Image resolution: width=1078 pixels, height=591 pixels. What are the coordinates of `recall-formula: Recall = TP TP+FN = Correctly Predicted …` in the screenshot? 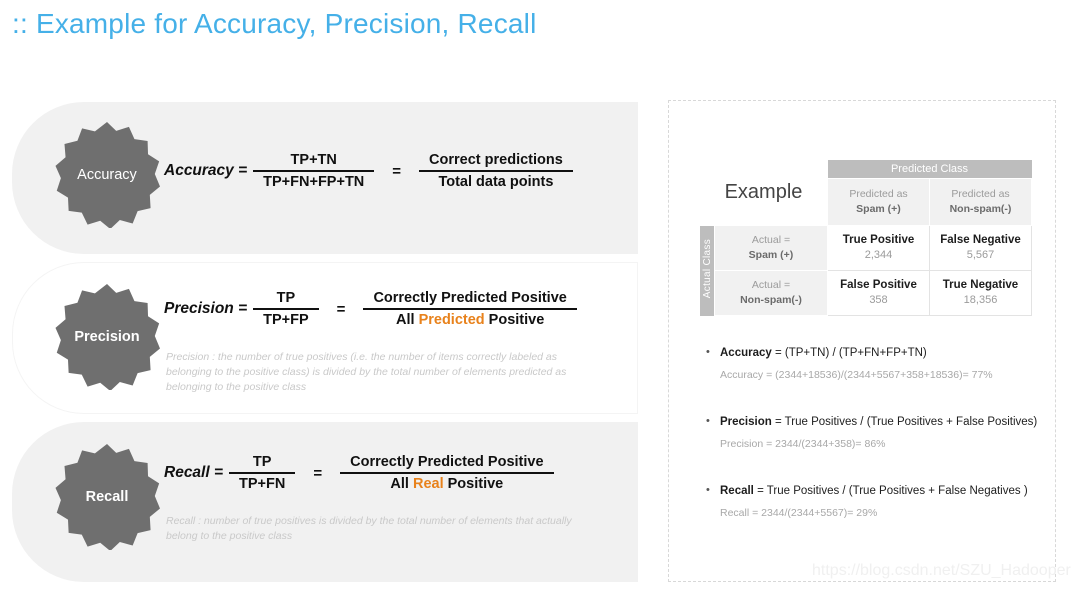 It's located at (359, 473).